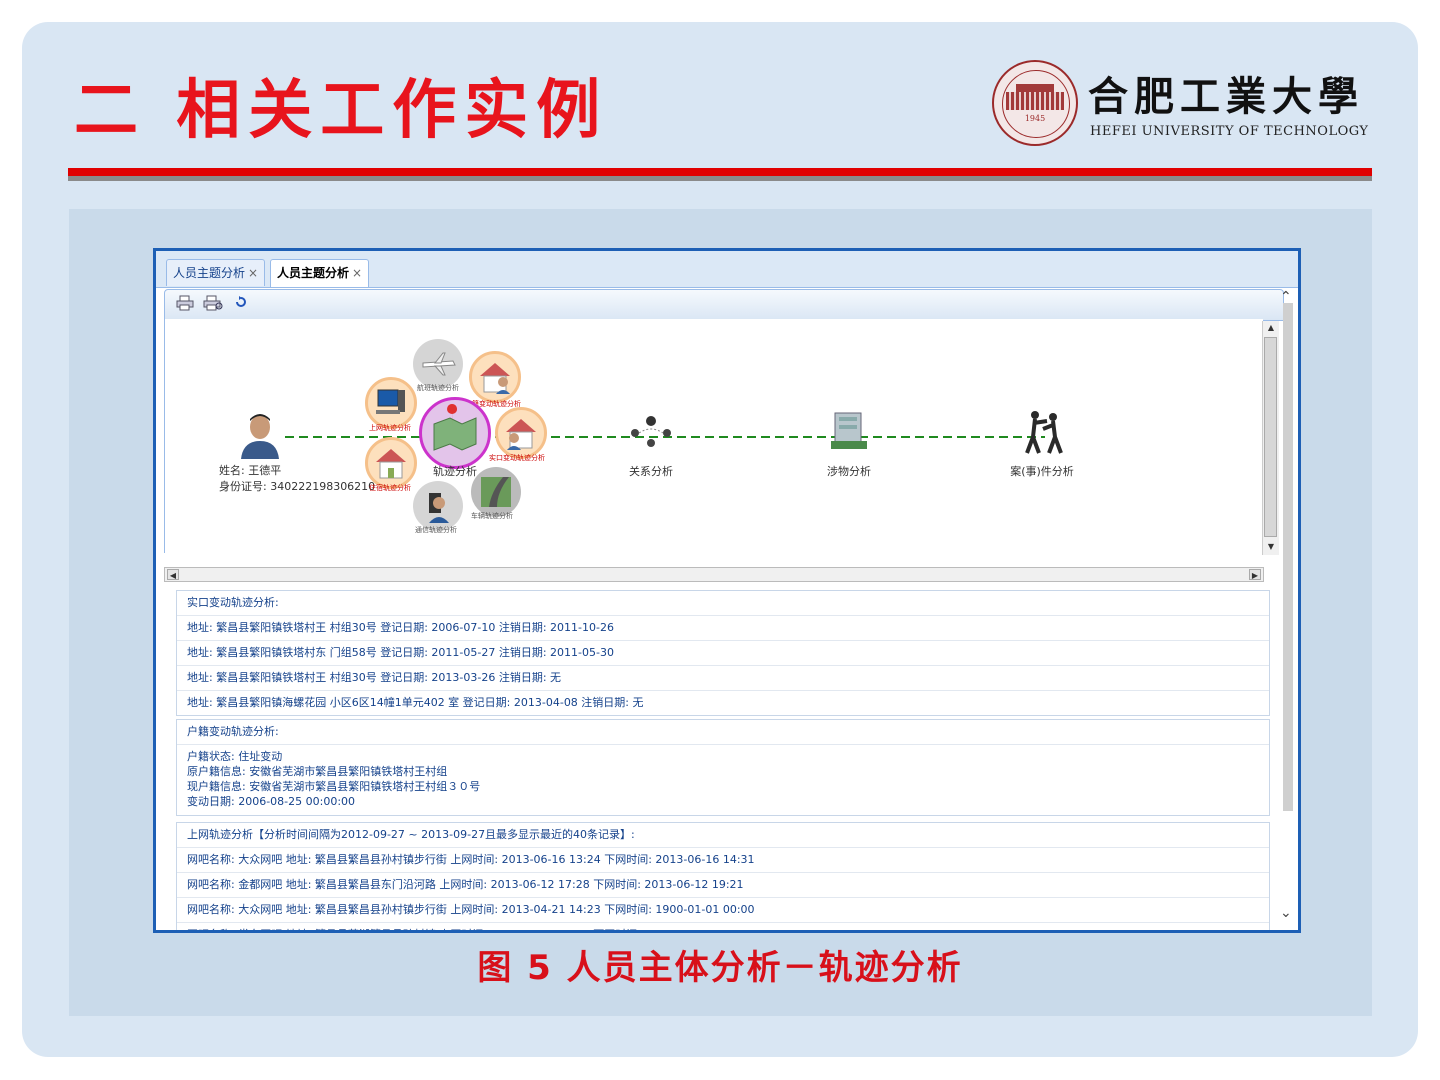 This screenshot has height=1080, width=1440. What do you see at coordinates (651, 431) in the screenshot?
I see `relation-icon` at bounding box center [651, 431].